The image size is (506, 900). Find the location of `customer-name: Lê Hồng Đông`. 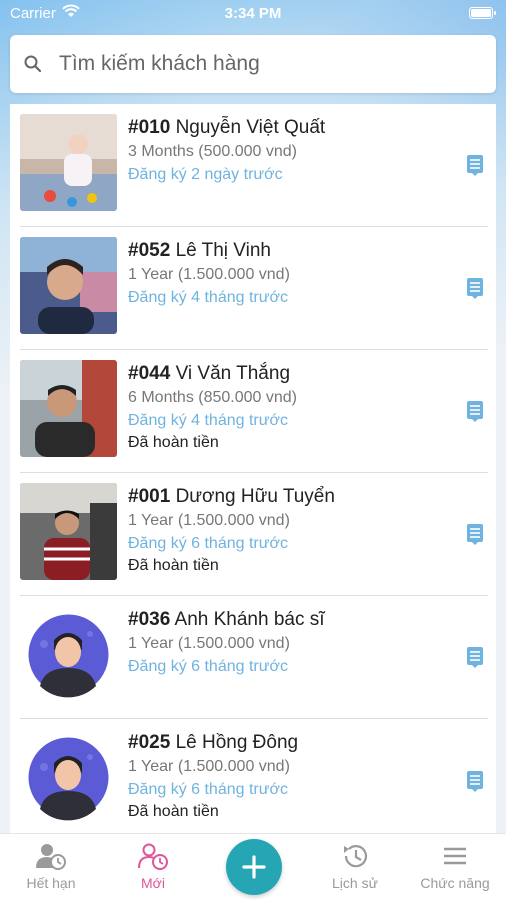

customer-name: Lê Hồng Đông is located at coordinates (237, 742).